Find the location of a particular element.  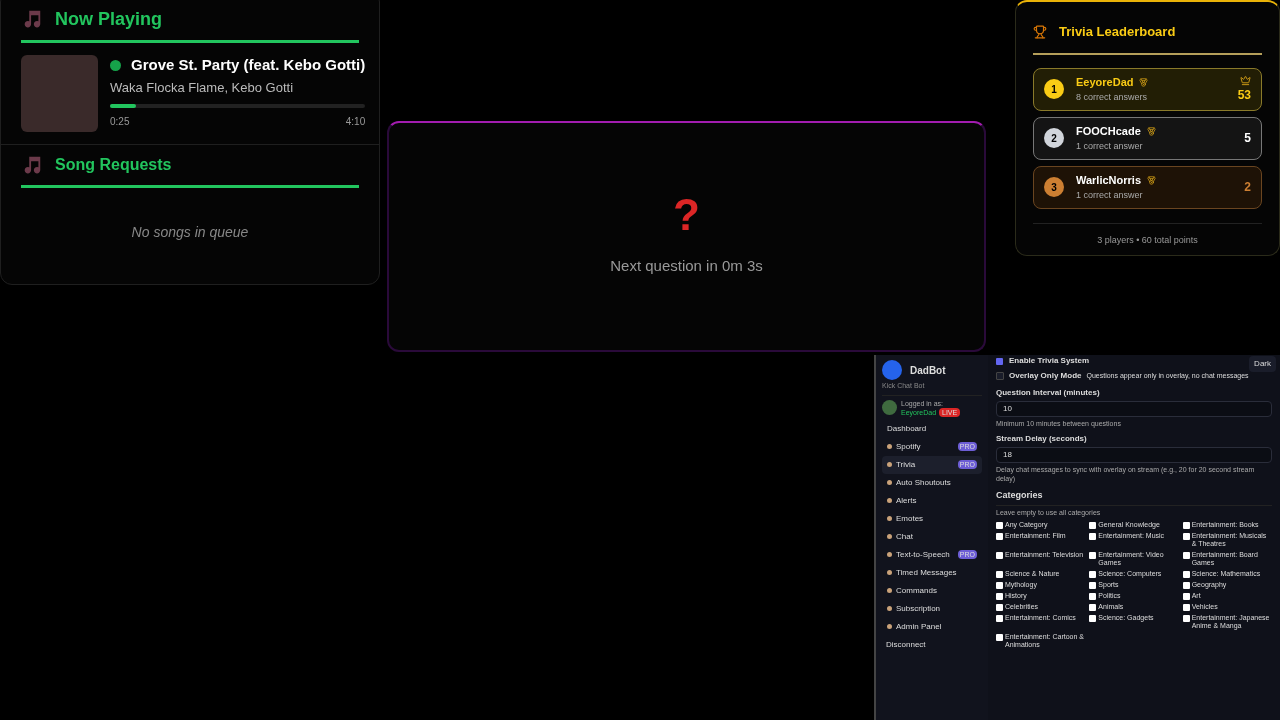

countdown-text: Next question in 0m 3s is located at coordinates (686, 266).